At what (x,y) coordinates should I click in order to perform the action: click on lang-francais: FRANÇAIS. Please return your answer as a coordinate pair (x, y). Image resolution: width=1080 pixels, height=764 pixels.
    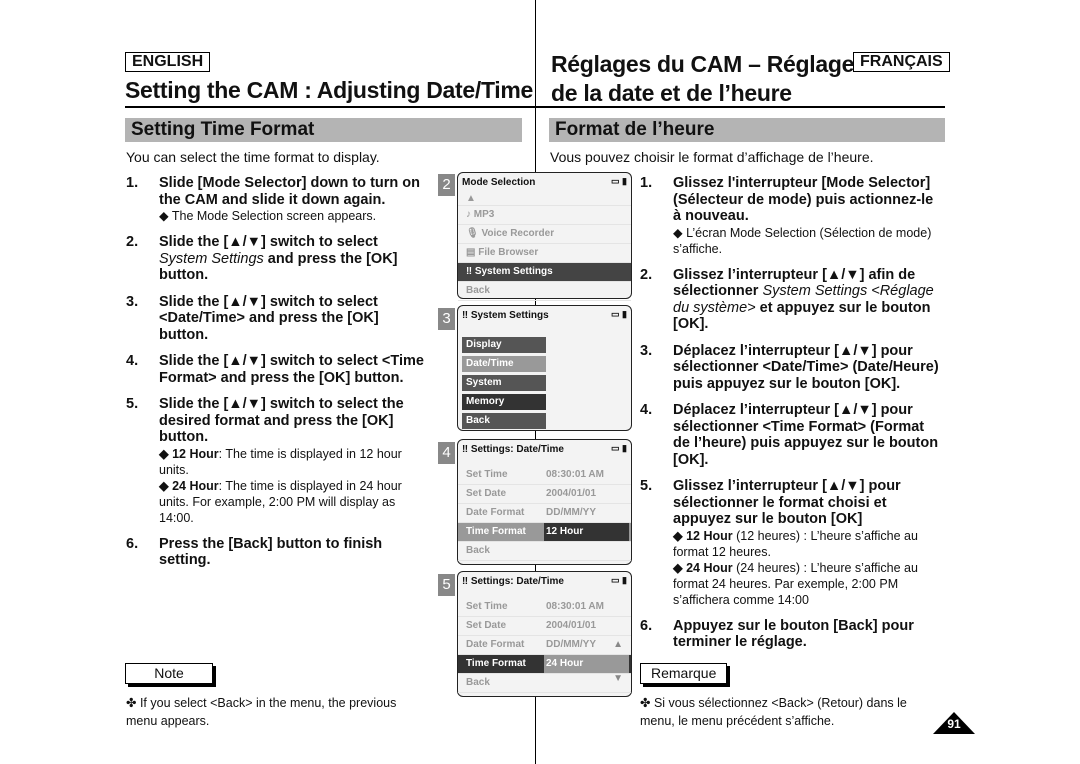
    Looking at the image, I should click on (901, 62).